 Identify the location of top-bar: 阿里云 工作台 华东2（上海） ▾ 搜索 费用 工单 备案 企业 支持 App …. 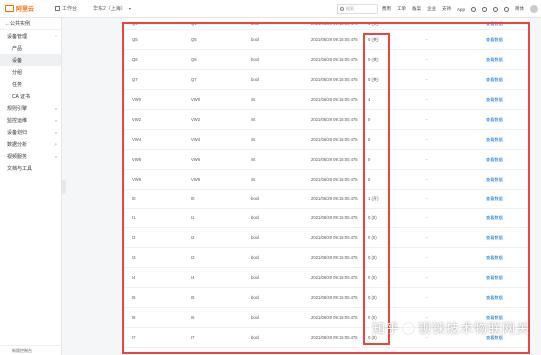
(270, 9).